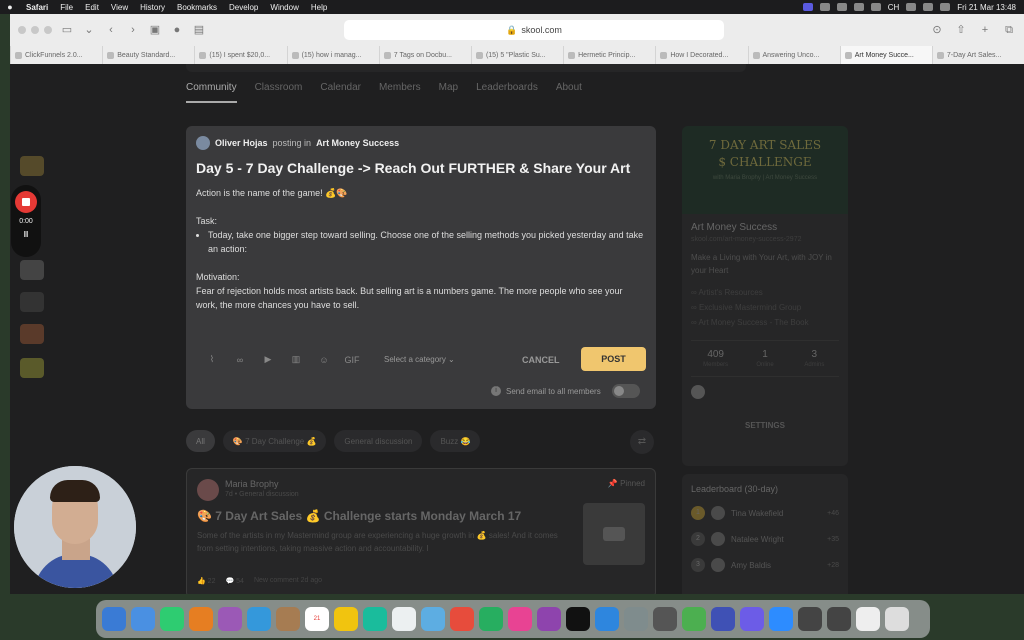  Describe the element at coordinates (765, 307) in the screenshot. I see `group-link: ∞ Exclusive Mastermind Group` at that location.